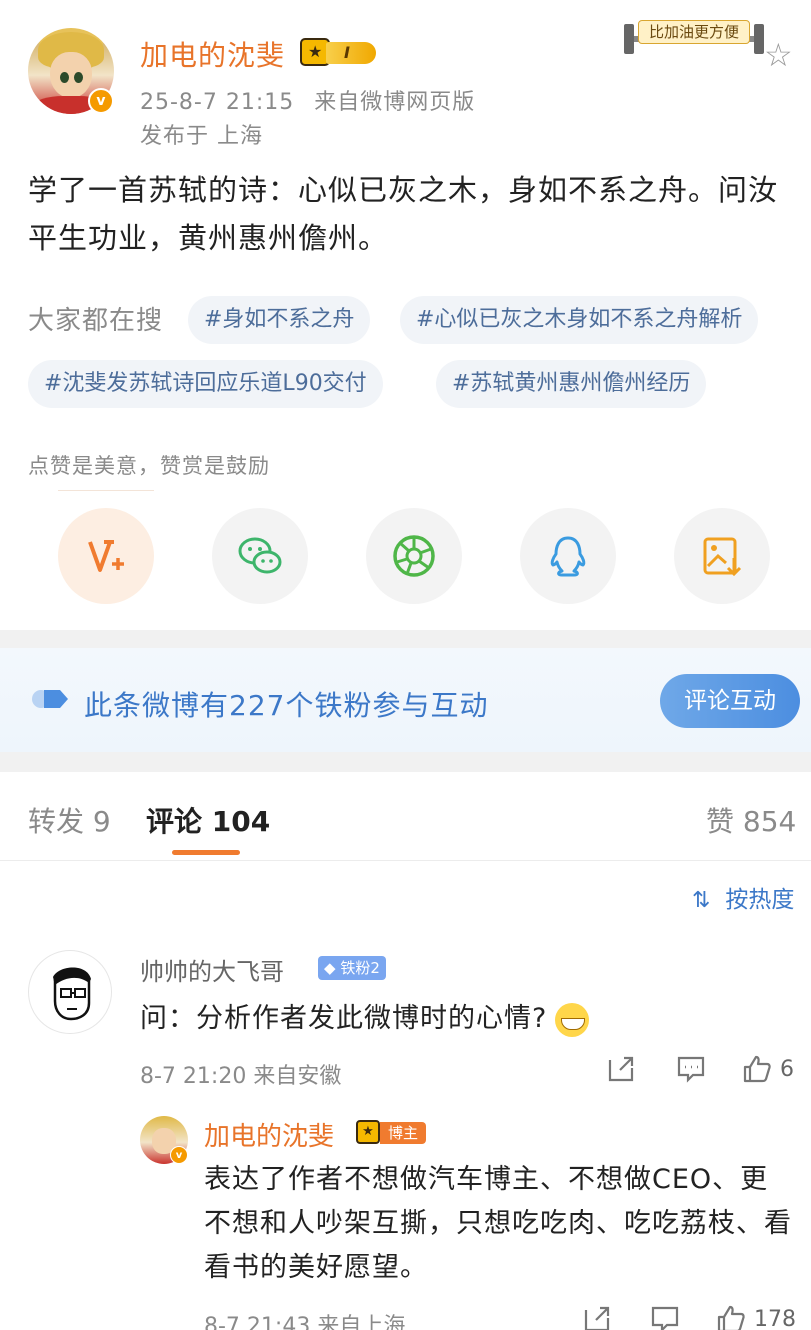 The height and width of the screenshot is (1330, 811). What do you see at coordinates (307, 100) in the screenshot?
I see `post-meta: 25-8-7 21:15 来自微博网页版` at bounding box center [307, 100].